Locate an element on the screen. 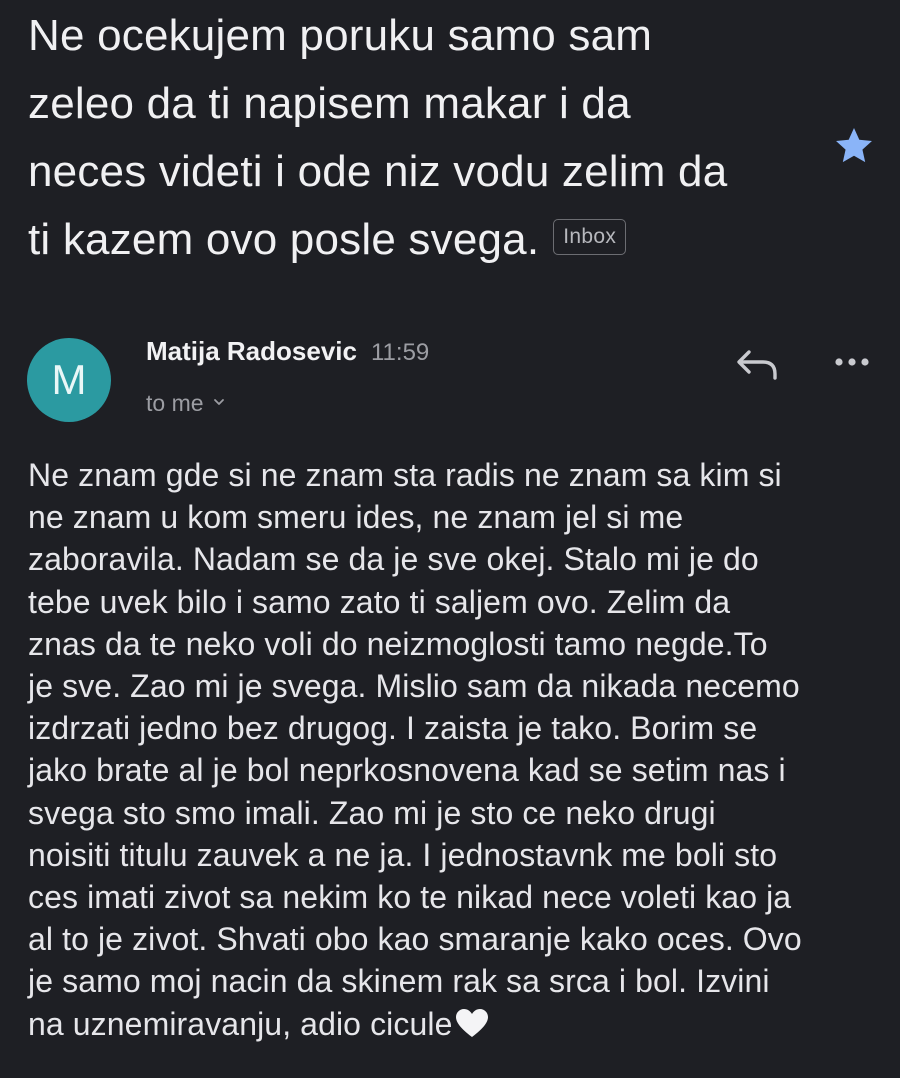 The image size is (900, 1078). inbox-label-badge: Inbox is located at coordinates (590, 237).